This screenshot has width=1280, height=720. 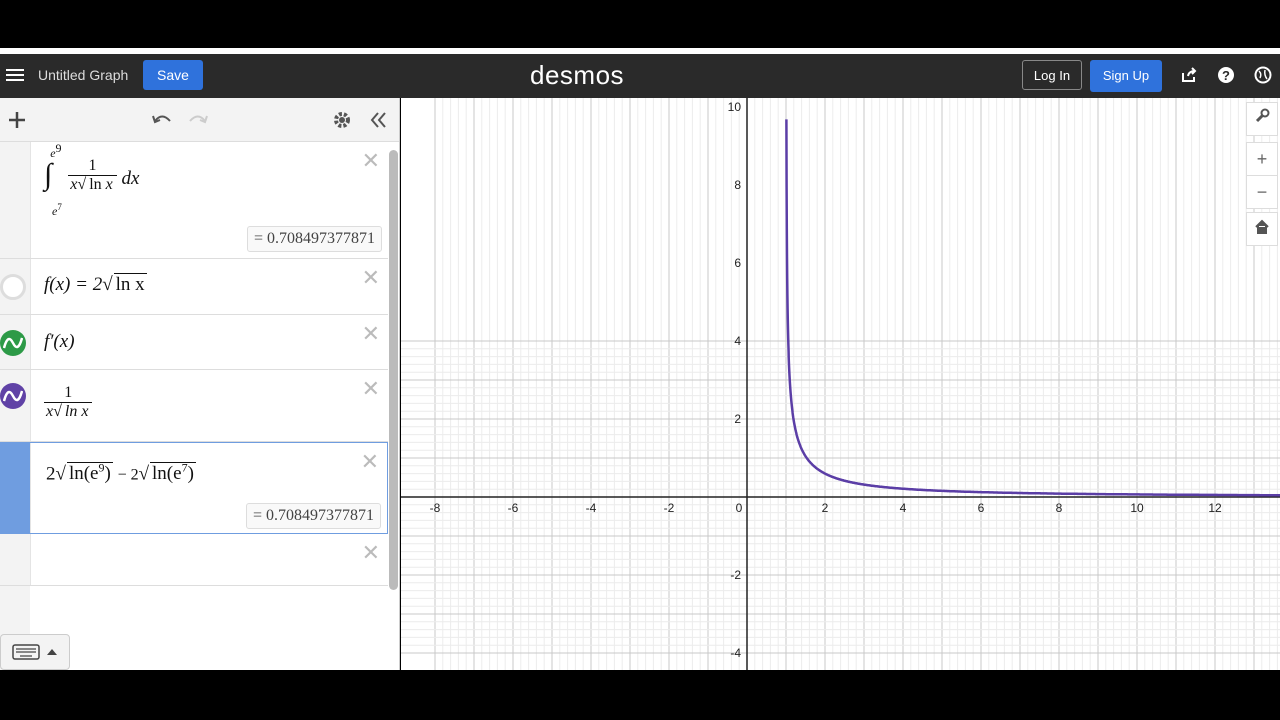 I want to click on gear-icon, so click(x=342, y=120).